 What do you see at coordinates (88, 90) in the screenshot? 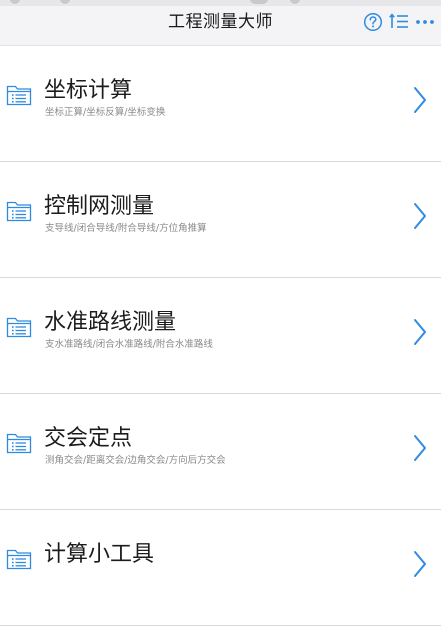
I see `menu-item-title: 坐标计算` at bounding box center [88, 90].